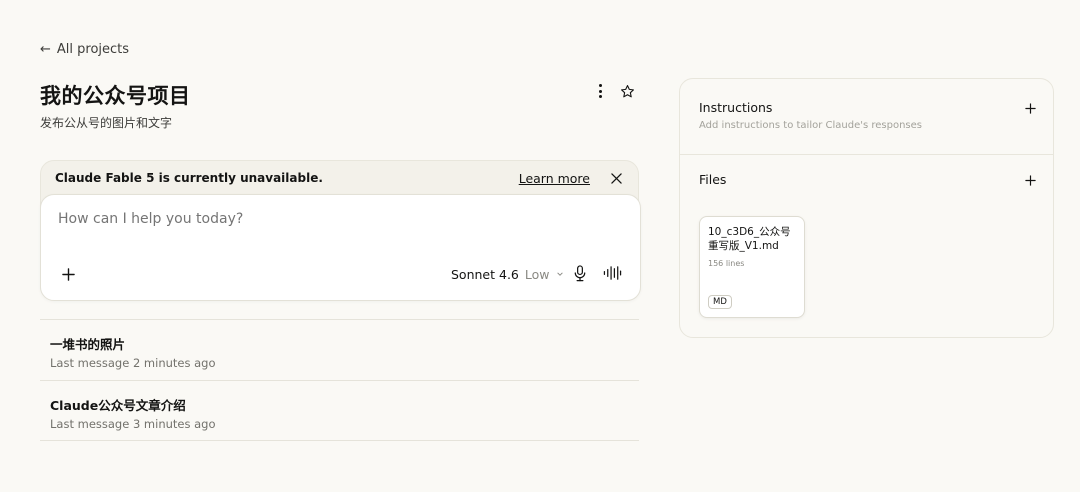 The width and height of the screenshot is (1080, 492). Describe the element at coordinates (338, 219) in the screenshot. I see `message-input` at that location.